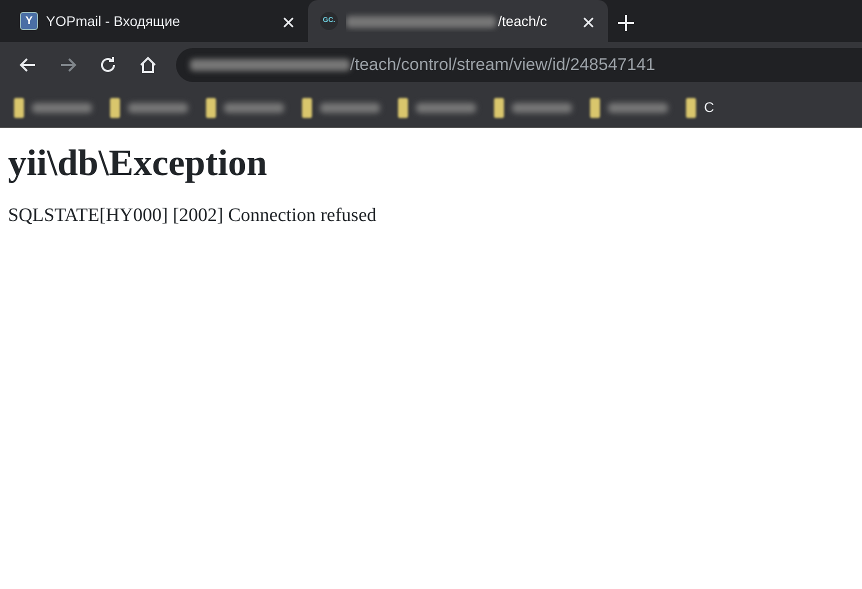  I want to click on error-heading: yii\db\Exception, so click(138, 164).